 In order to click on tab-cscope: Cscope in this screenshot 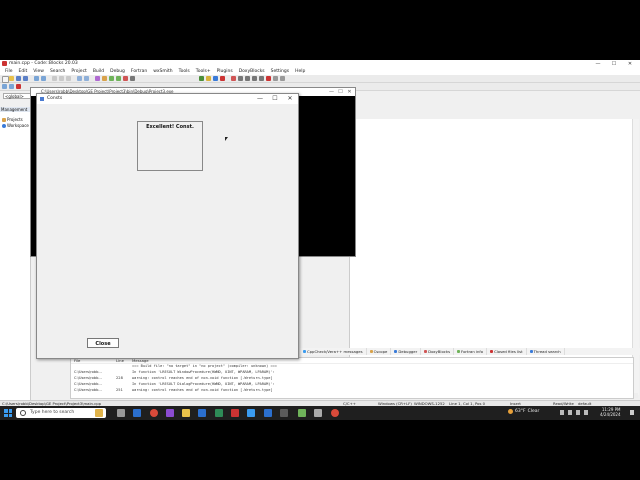, I will do `click(379, 351)`.